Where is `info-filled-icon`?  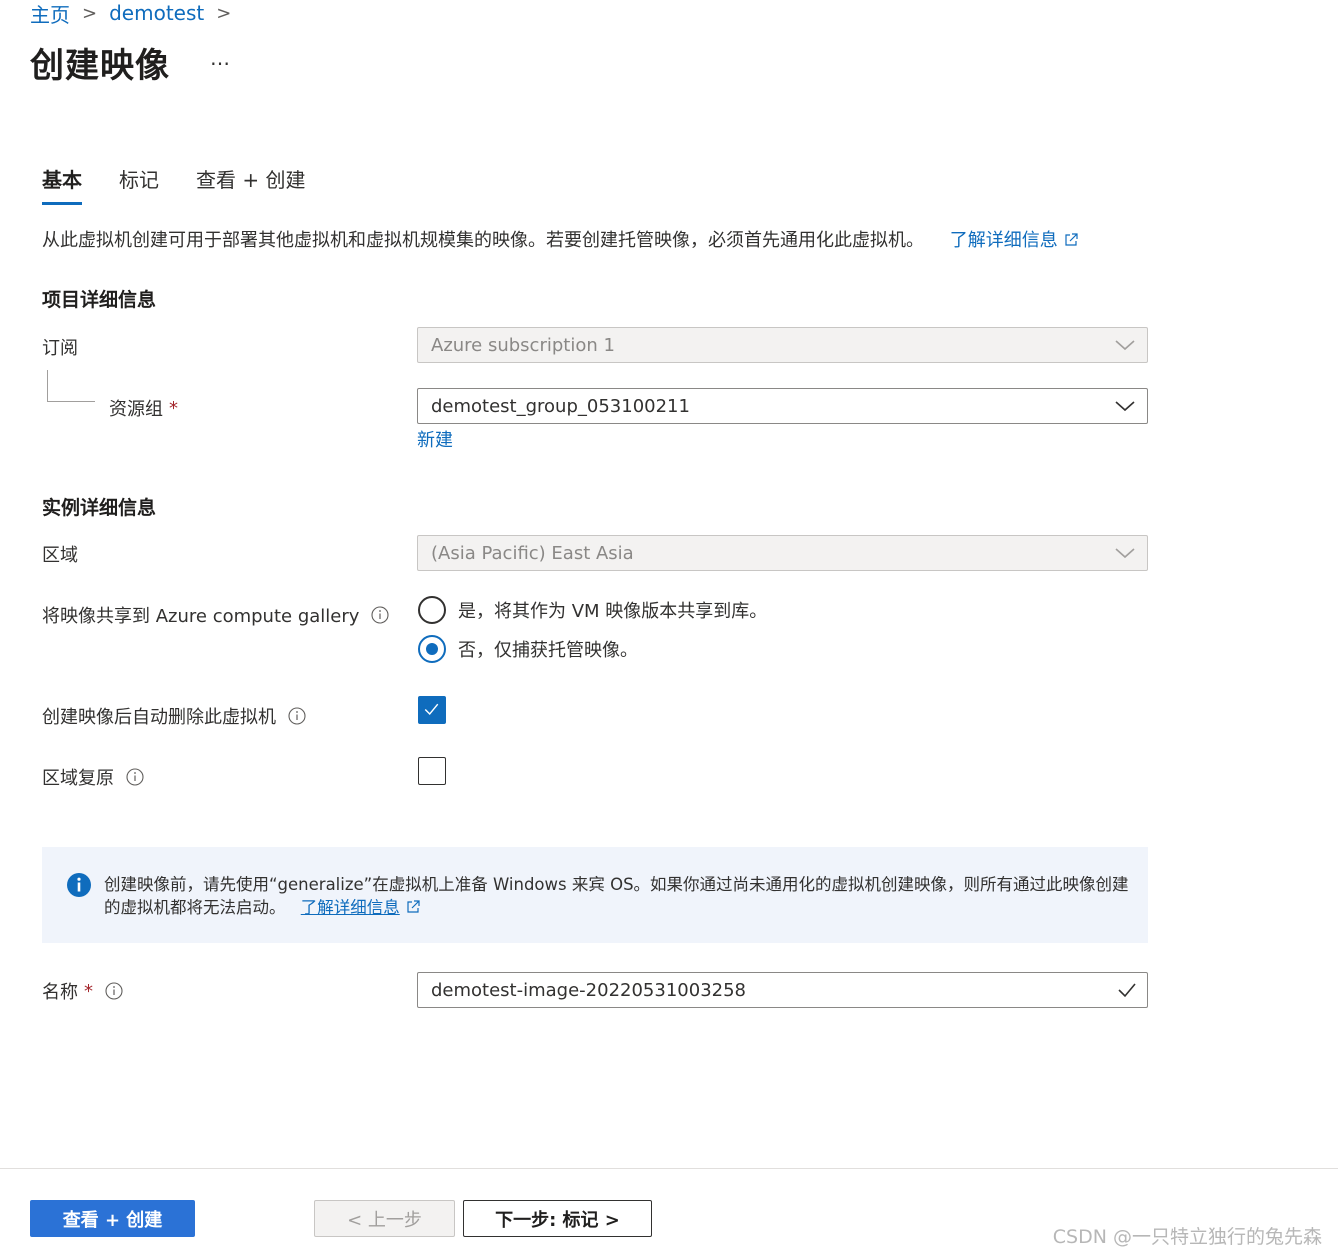 info-filled-icon is located at coordinates (79, 885).